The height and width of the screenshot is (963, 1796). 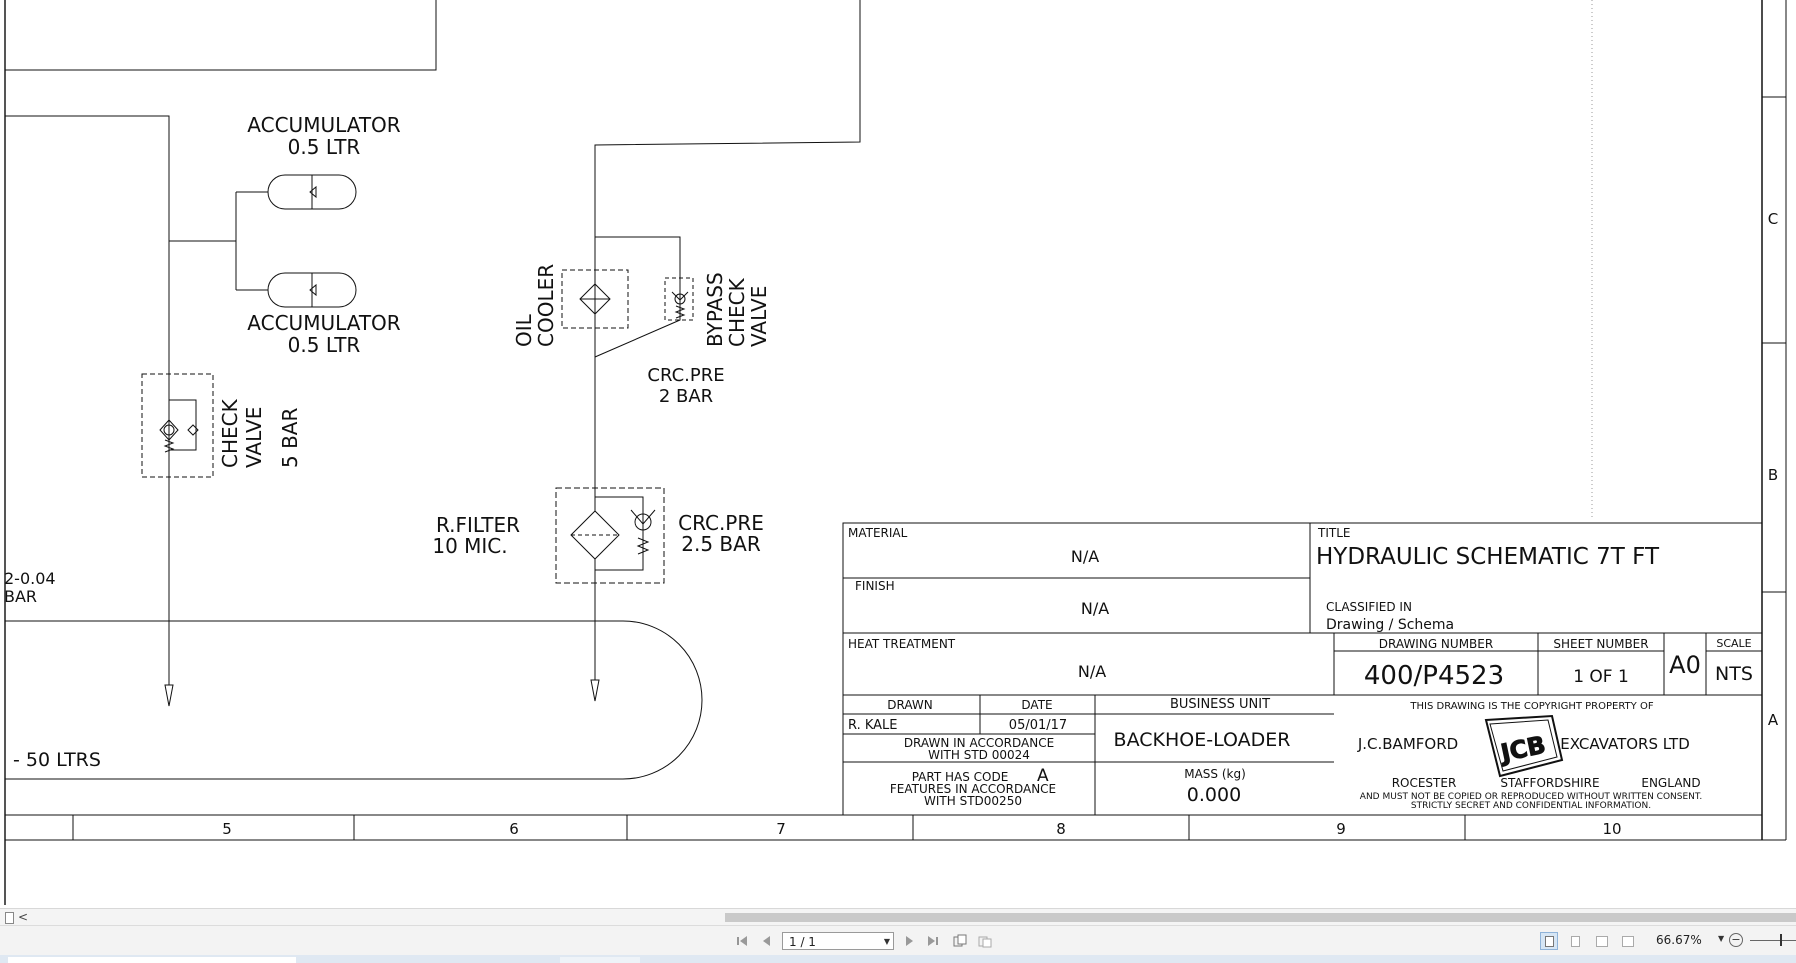 What do you see at coordinates (1575, 941) in the screenshot?
I see `continuous-view-icon` at bounding box center [1575, 941].